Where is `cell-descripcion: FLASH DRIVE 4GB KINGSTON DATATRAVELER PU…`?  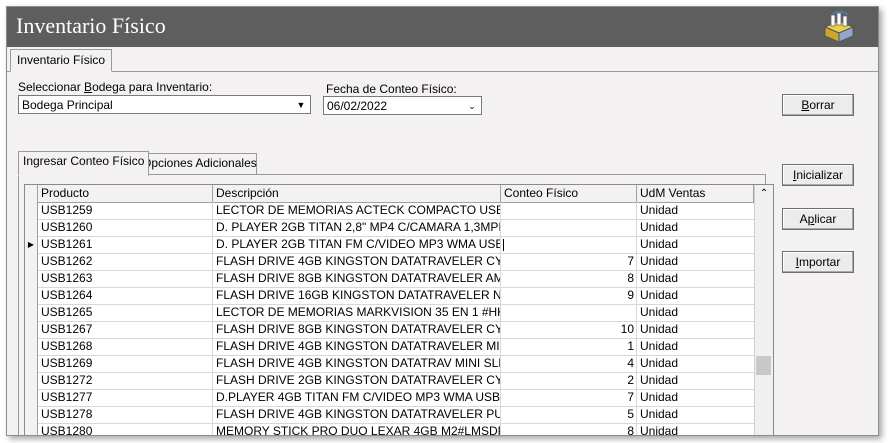
cell-descripcion: FLASH DRIVE 4GB KINGSTON DATATRAVELER PU… is located at coordinates (357, 414).